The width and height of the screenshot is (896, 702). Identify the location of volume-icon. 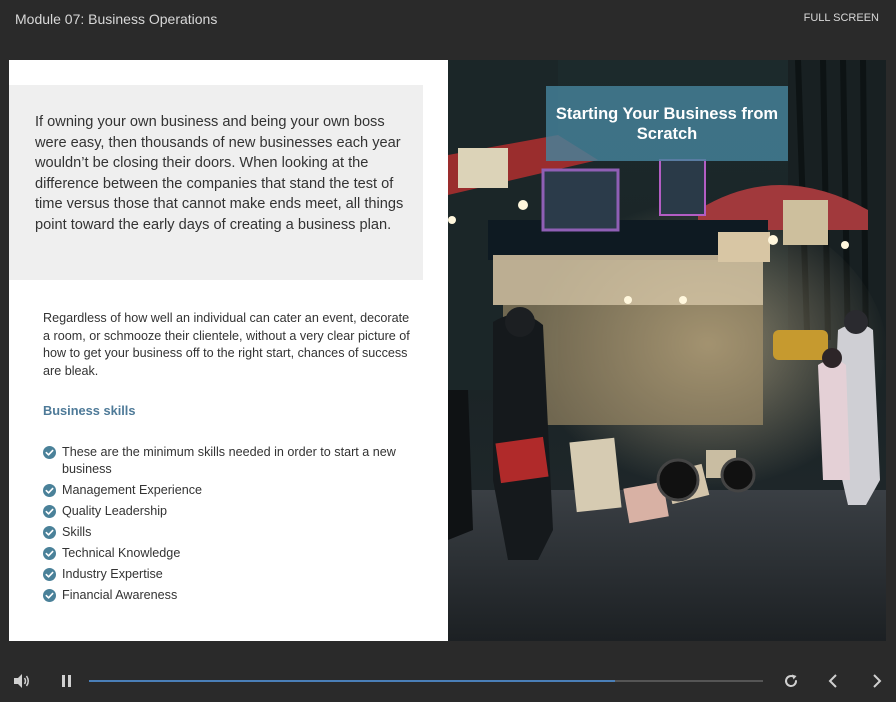
(22, 681).